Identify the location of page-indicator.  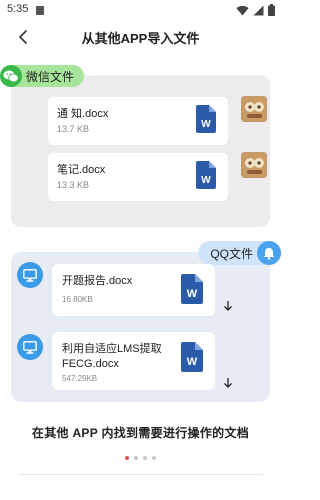
(140, 458).